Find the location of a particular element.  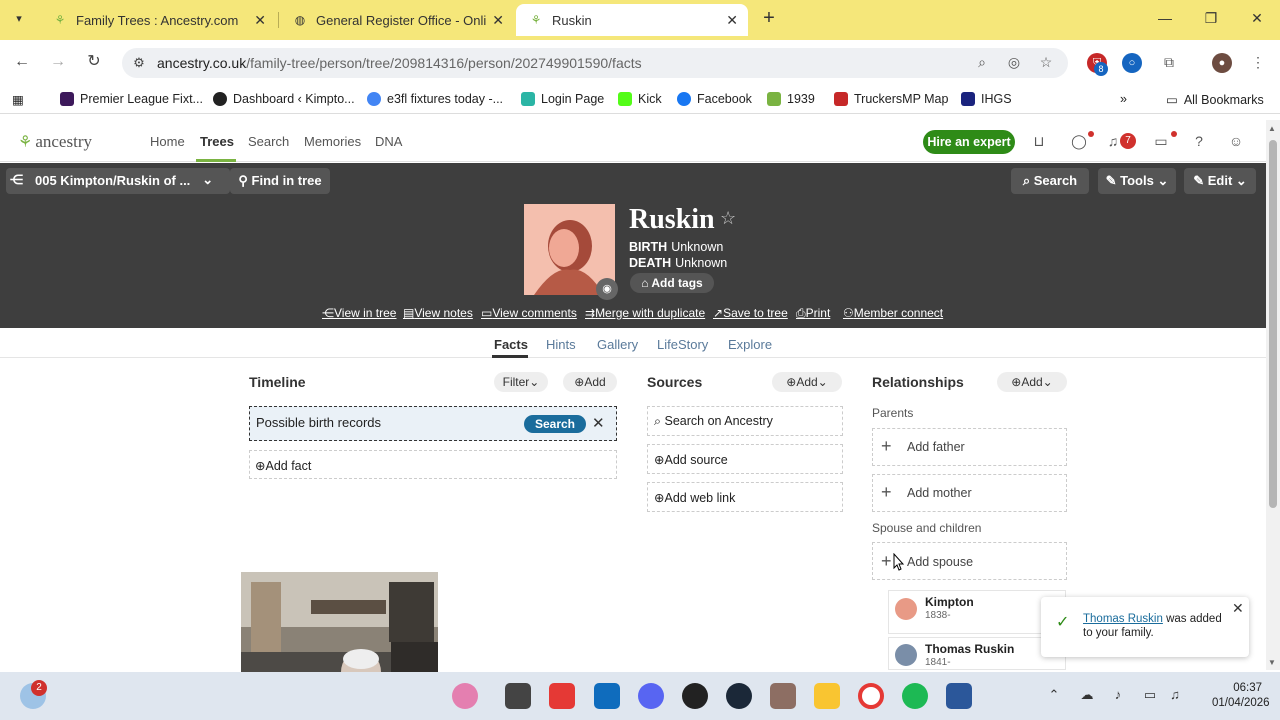

profile-avatar: ● is located at coordinates (1222, 63).